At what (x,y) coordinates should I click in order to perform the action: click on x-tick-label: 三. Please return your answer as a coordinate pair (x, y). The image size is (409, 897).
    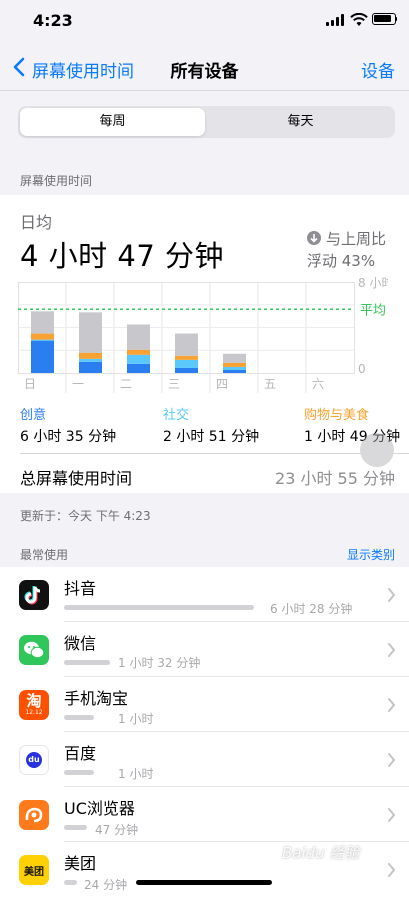
    Looking at the image, I should click on (174, 384).